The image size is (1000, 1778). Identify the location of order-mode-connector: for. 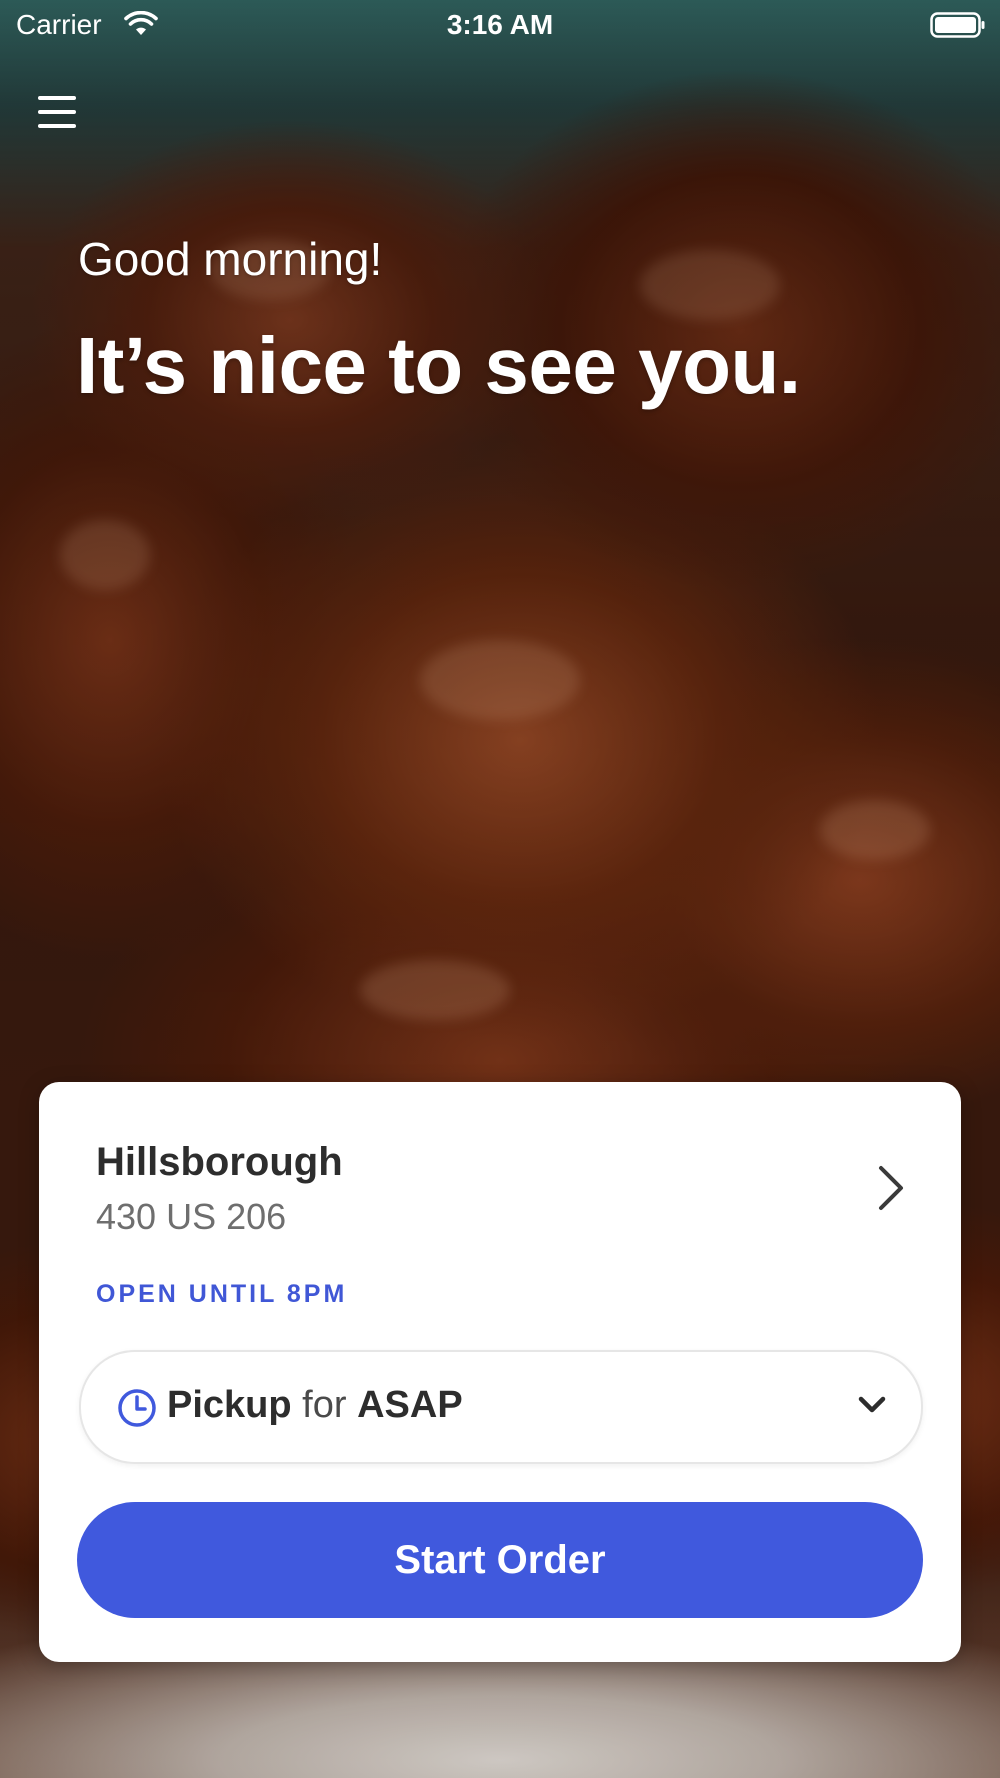
(324, 1405).